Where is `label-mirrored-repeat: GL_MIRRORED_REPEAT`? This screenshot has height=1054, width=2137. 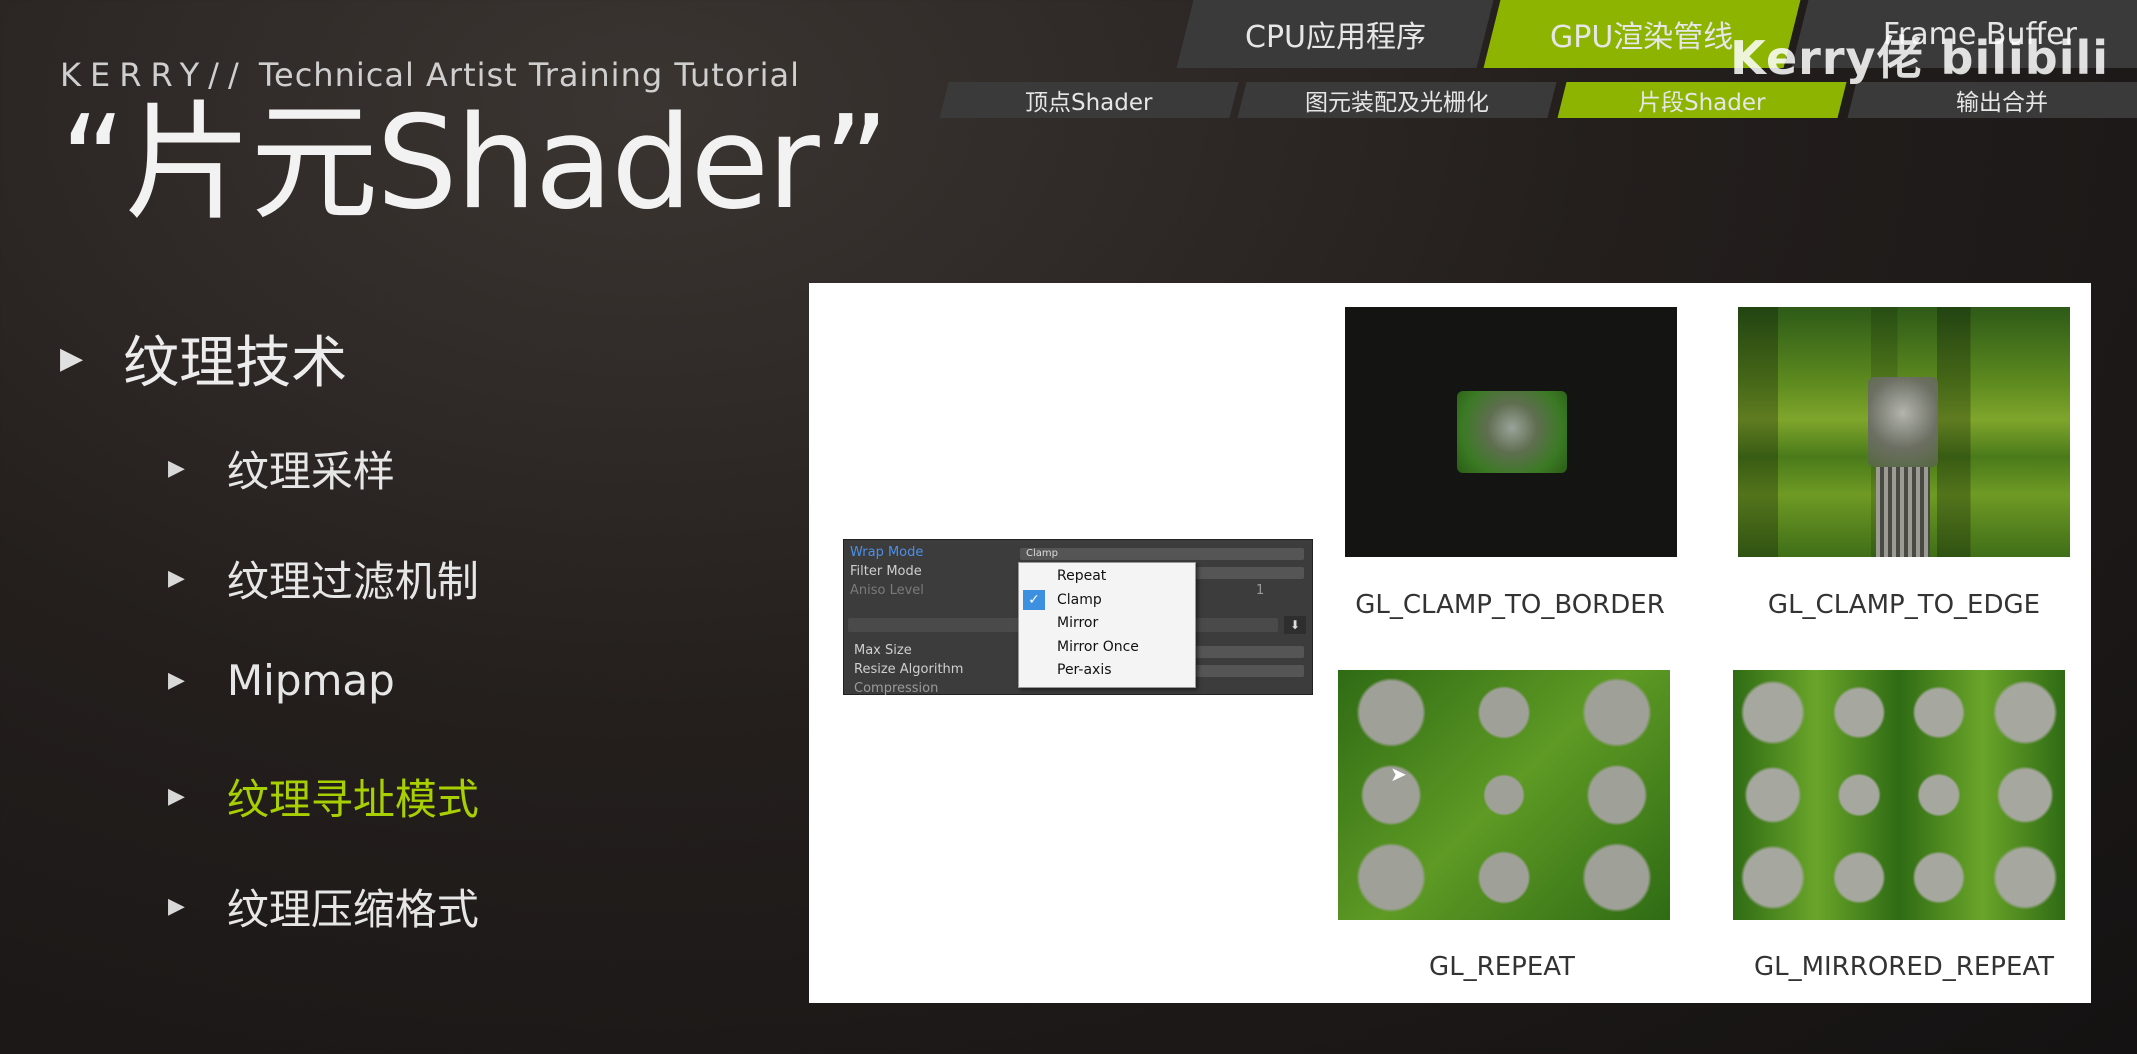
label-mirrored-repeat: GL_MIRRORED_REPEAT is located at coordinates (1904, 967).